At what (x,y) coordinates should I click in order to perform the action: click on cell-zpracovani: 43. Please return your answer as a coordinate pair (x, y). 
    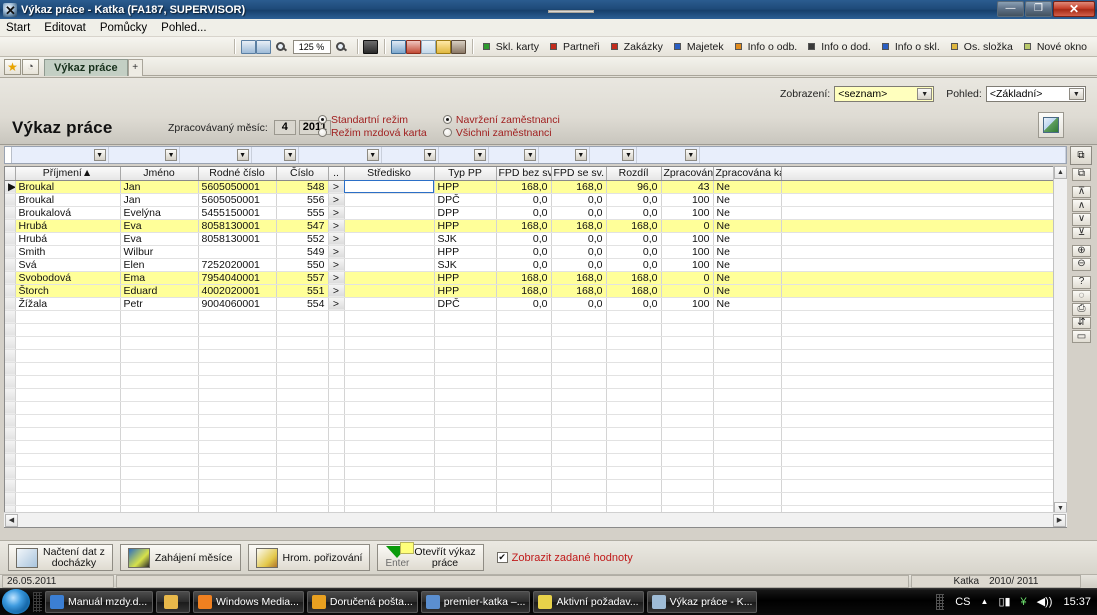
    Looking at the image, I should click on (687, 187).